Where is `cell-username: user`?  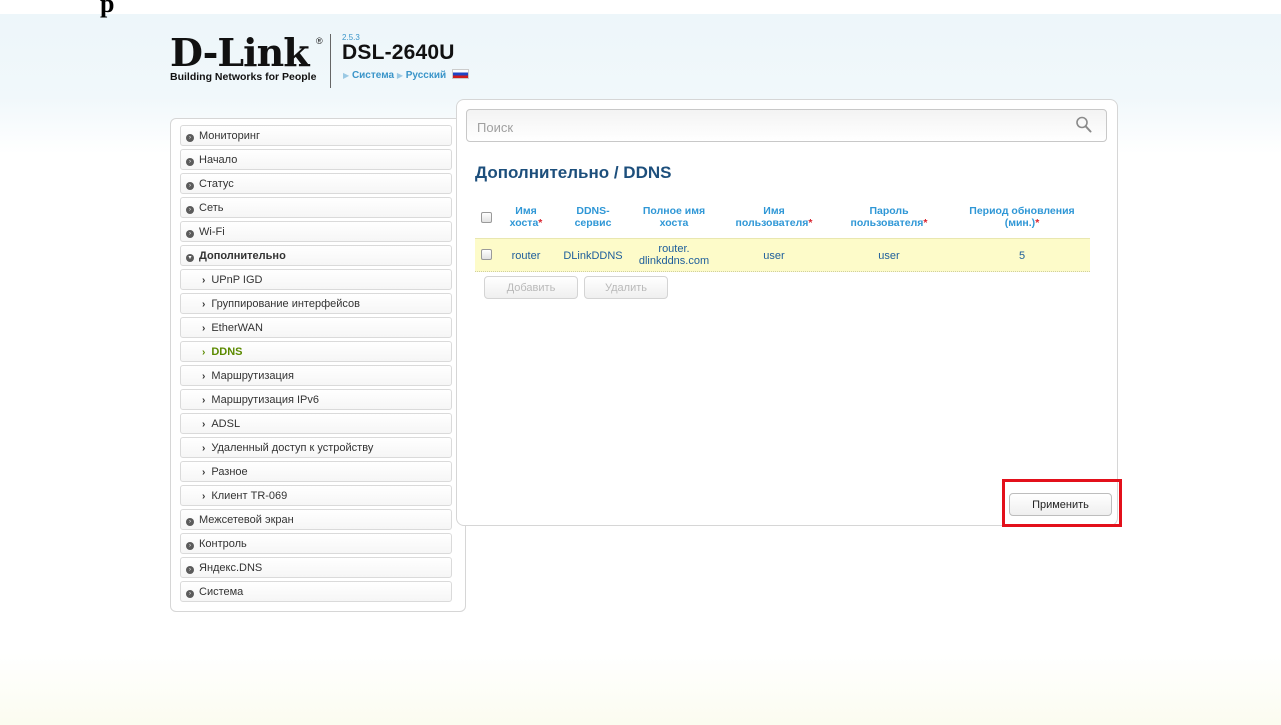 cell-username: user is located at coordinates (774, 256).